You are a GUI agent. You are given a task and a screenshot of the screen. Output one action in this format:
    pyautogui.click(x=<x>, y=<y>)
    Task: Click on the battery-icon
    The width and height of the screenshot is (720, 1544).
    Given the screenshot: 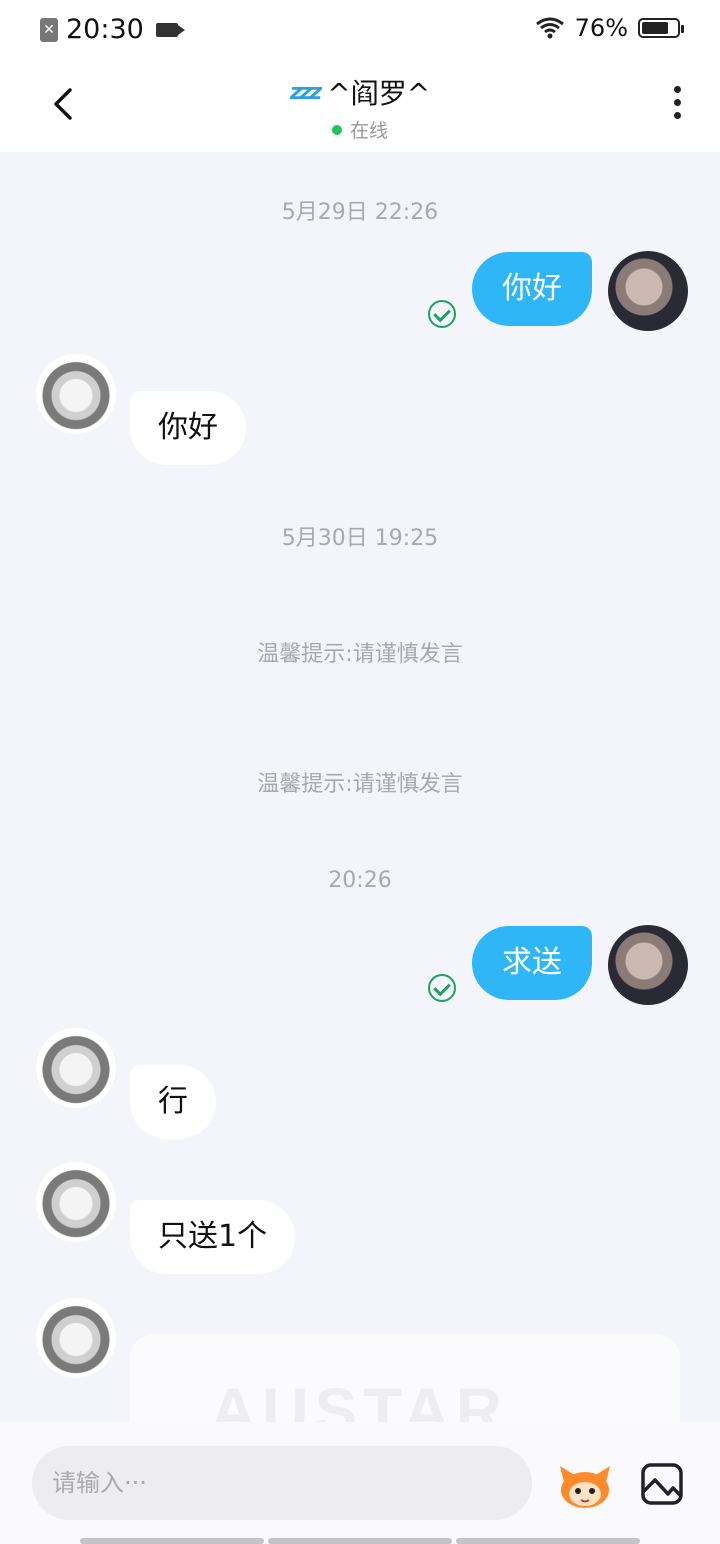 What is the action you would take?
    pyautogui.click(x=661, y=28)
    